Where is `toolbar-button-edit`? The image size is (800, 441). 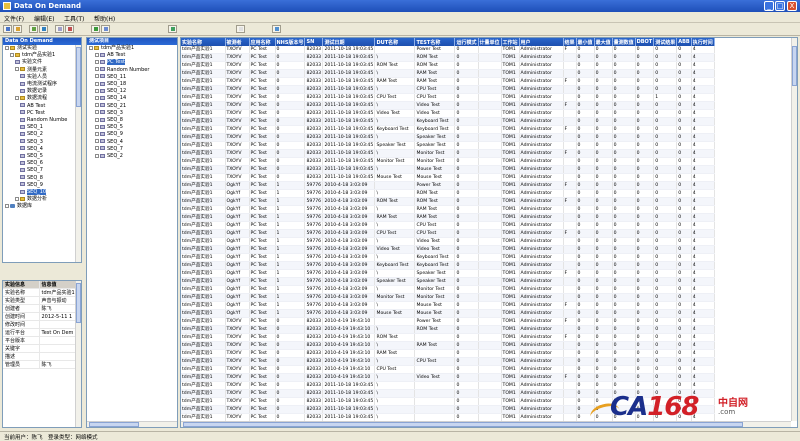
toolbar-button-edit is located at coordinates (17, 29).